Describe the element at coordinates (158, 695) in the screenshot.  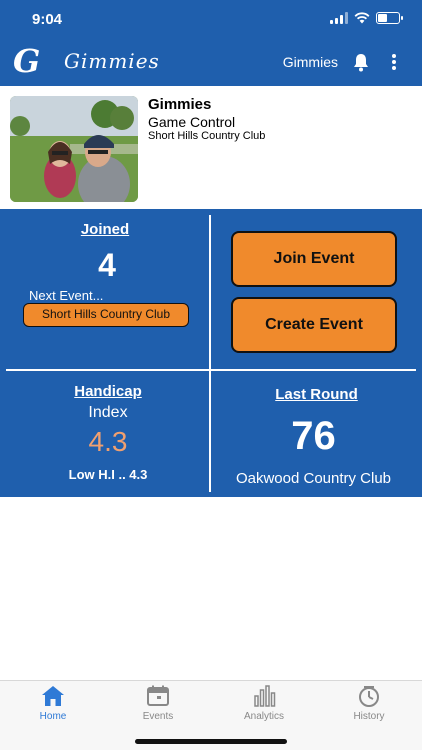
I see `calendar-icon` at that location.